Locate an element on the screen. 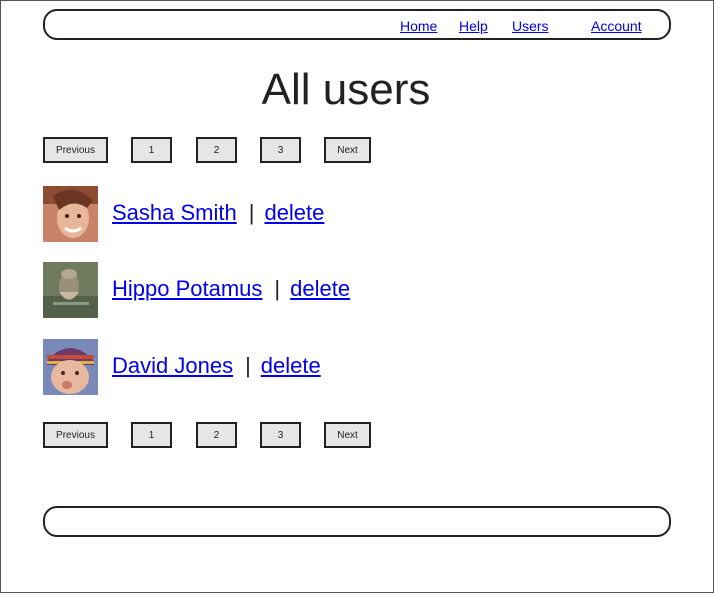  header-bar: Home Help Users Account is located at coordinates (357, 24).